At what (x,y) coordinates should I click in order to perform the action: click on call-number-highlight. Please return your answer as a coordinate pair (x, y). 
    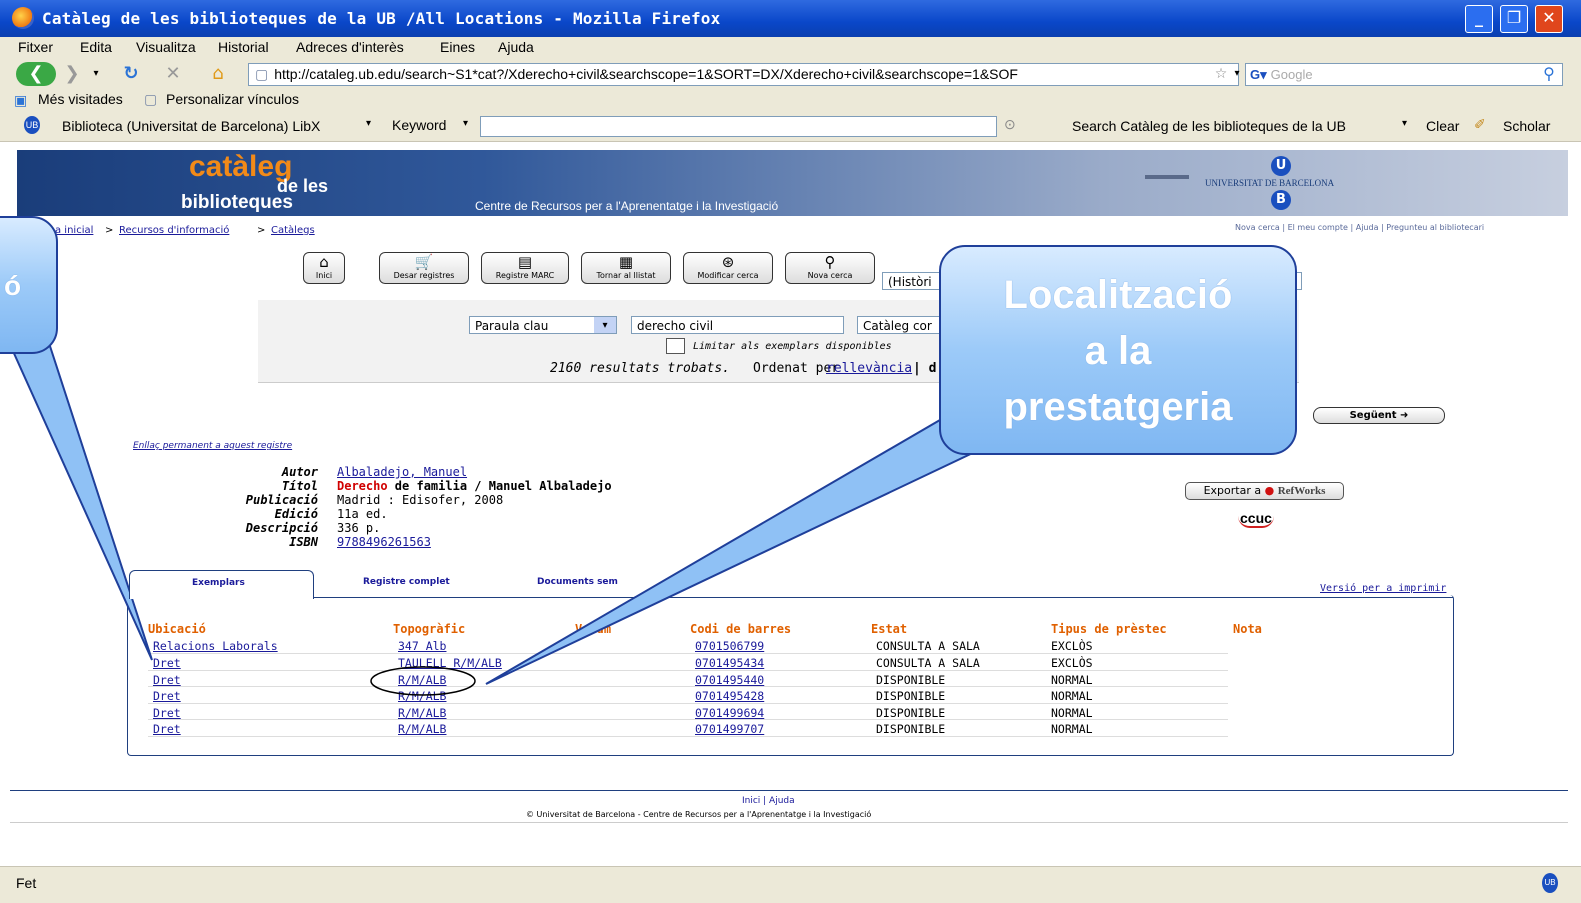
    Looking at the image, I should click on (423, 681).